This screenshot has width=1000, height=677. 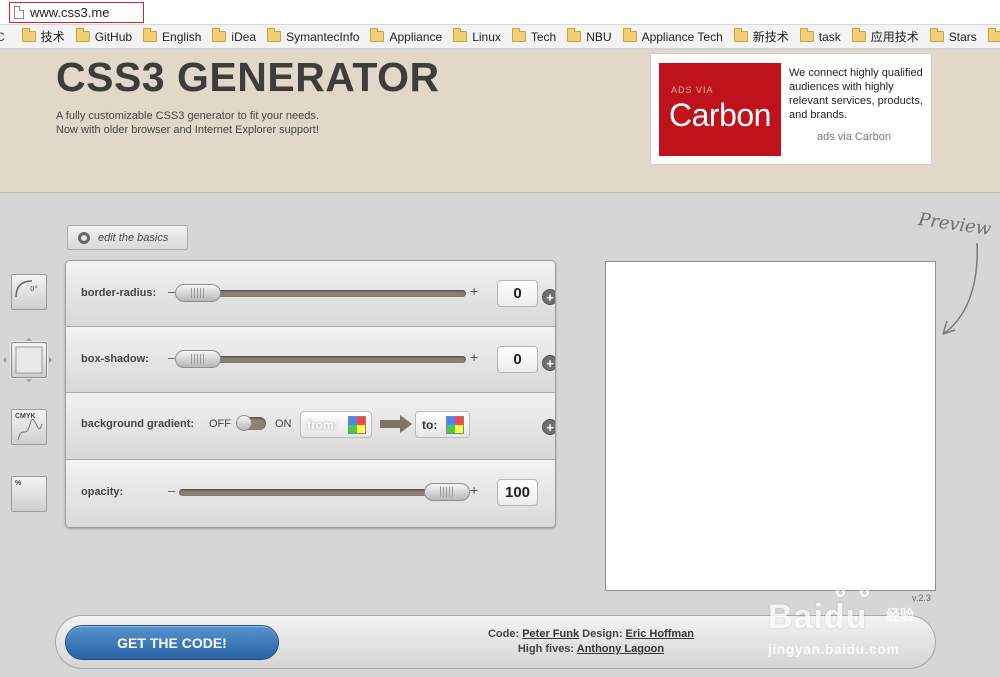 What do you see at coordinates (29, 494) in the screenshot?
I see `opacity-tab-icon: %` at bounding box center [29, 494].